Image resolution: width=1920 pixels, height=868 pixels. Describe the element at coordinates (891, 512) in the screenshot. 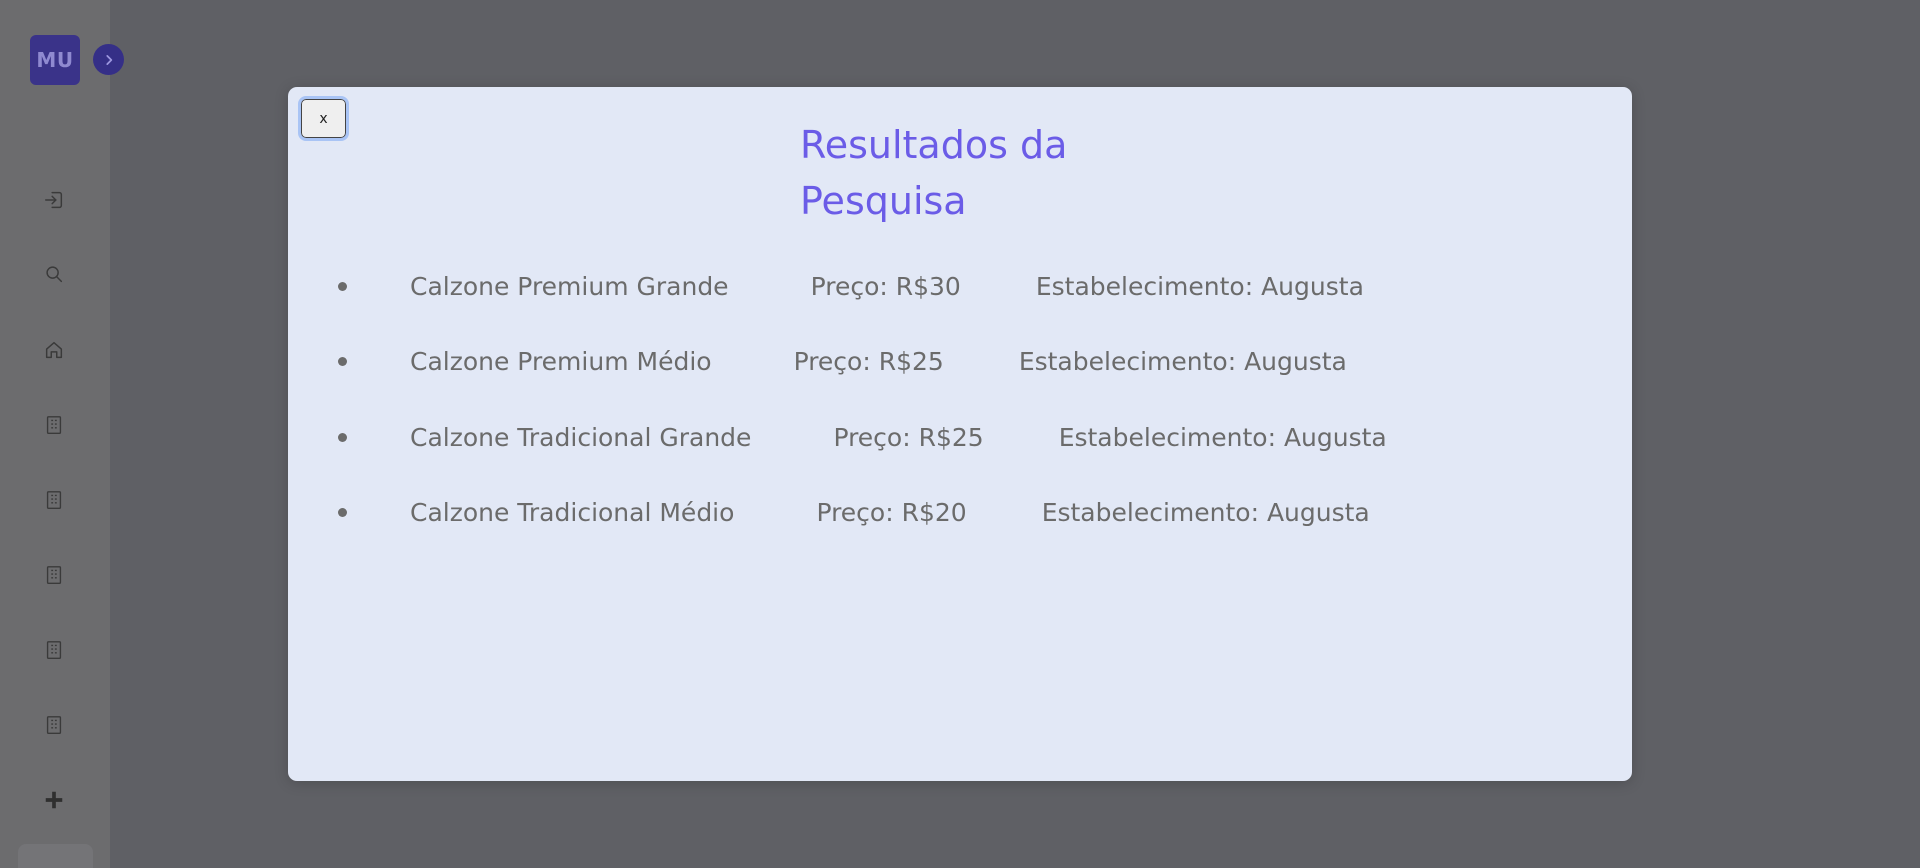

I see `result-price: Preço: R$20` at that location.